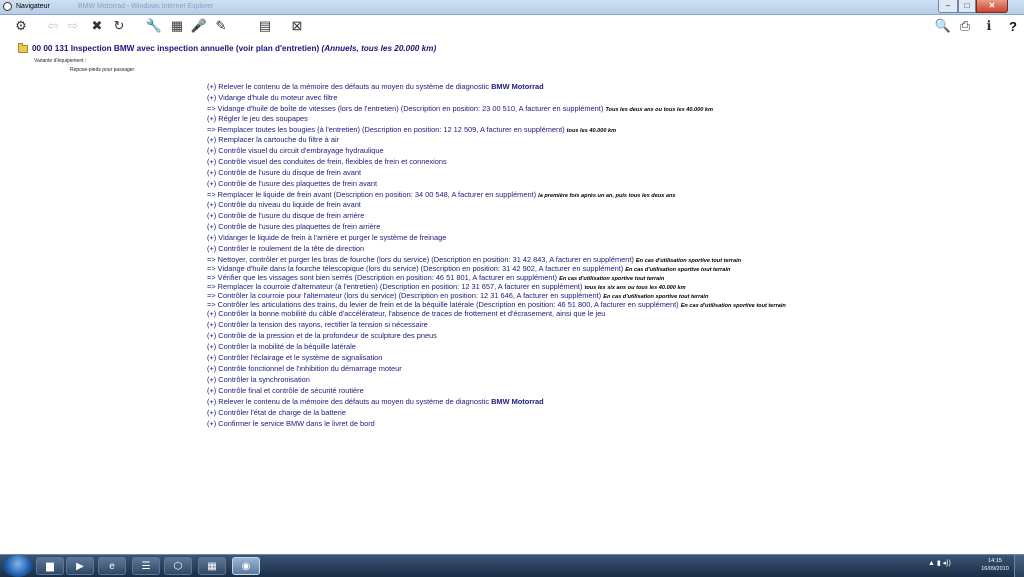 The height and width of the screenshot is (577, 1024). Describe the element at coordinates (119, 26) in the screenshot. I see `refresh-icon: ↻` at that location.